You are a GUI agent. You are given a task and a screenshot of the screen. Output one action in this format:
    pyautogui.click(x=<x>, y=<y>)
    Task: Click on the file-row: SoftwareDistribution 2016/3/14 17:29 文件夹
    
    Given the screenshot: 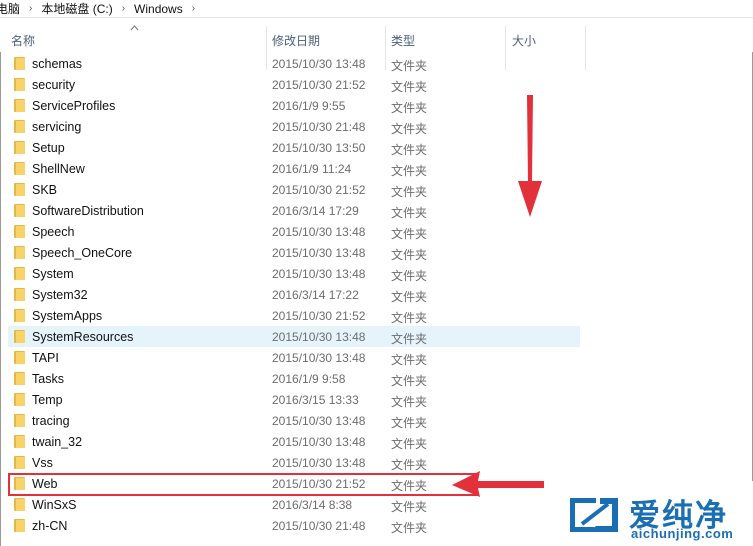 What is the action you would take?
    pyautogui.click(x=294, y=210)
    